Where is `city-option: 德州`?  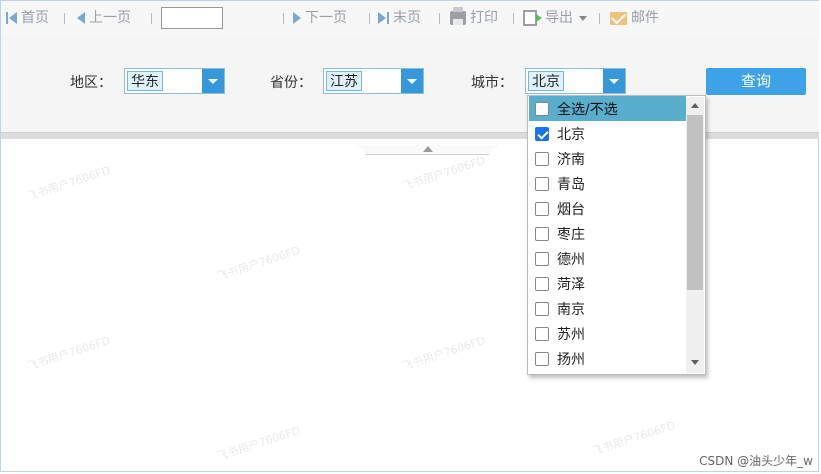
city-option: 德州 is located at coordinates (607, 258).